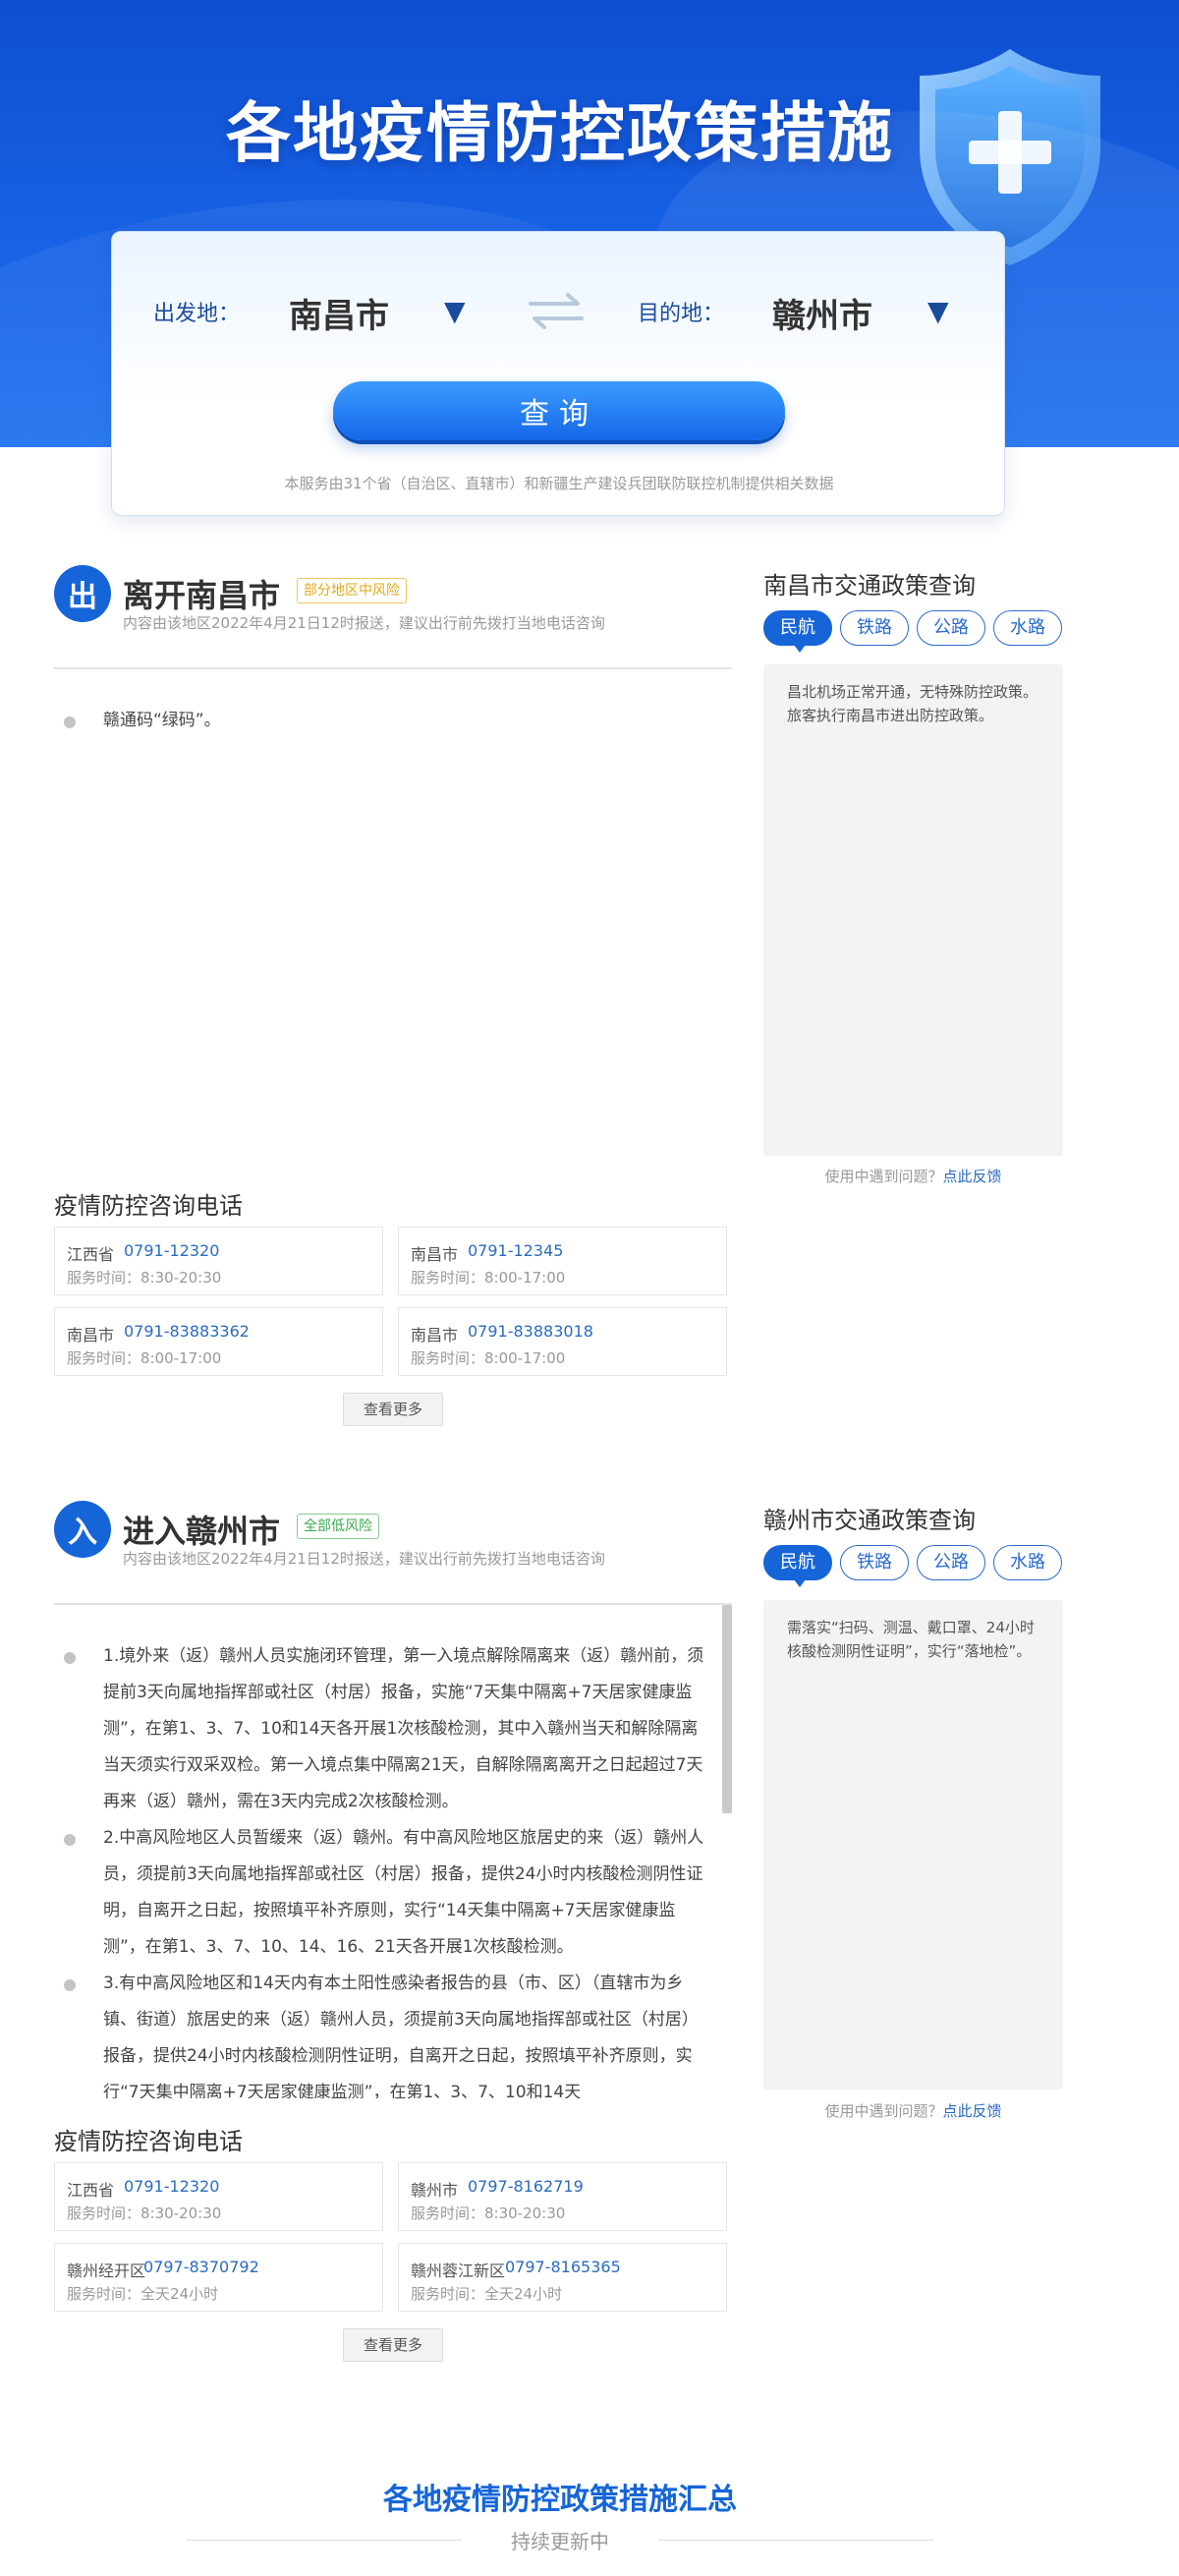 The height and width of the screenshot is (2576, 1179). I want to click on phone-number-link: 0791-83883362, so click(187, 1331).